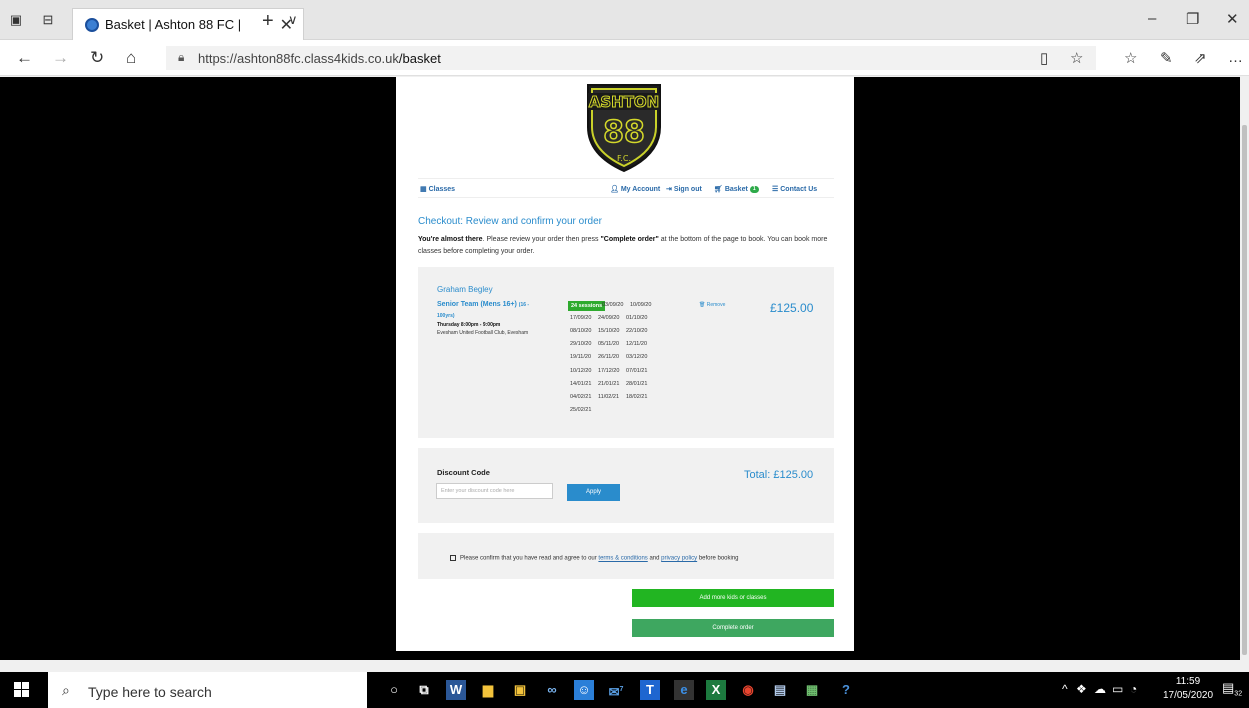  I want to click on file-explorer-icon: ▆, so click(488, 690).